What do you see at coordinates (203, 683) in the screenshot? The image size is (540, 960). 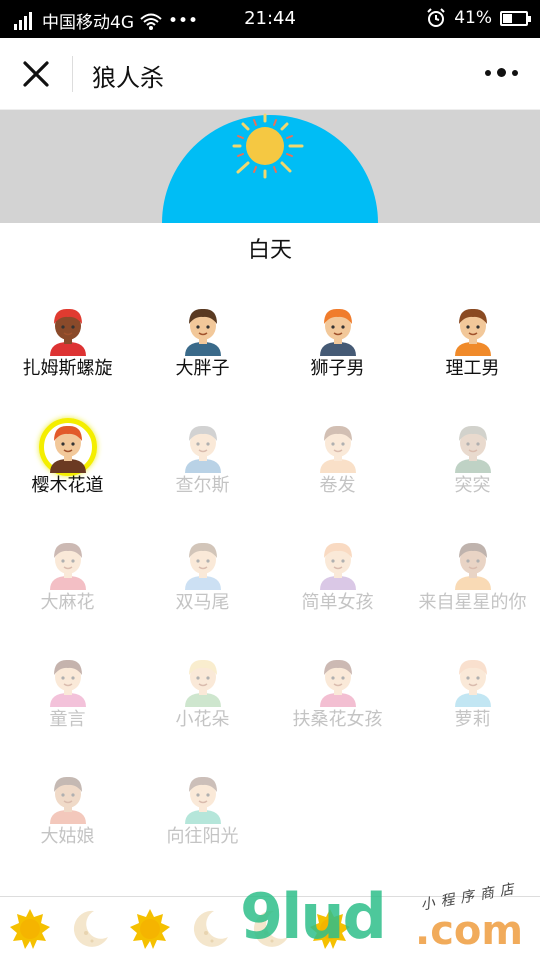 I see `girl-blonde-icon` at bounding box center [203, 683].